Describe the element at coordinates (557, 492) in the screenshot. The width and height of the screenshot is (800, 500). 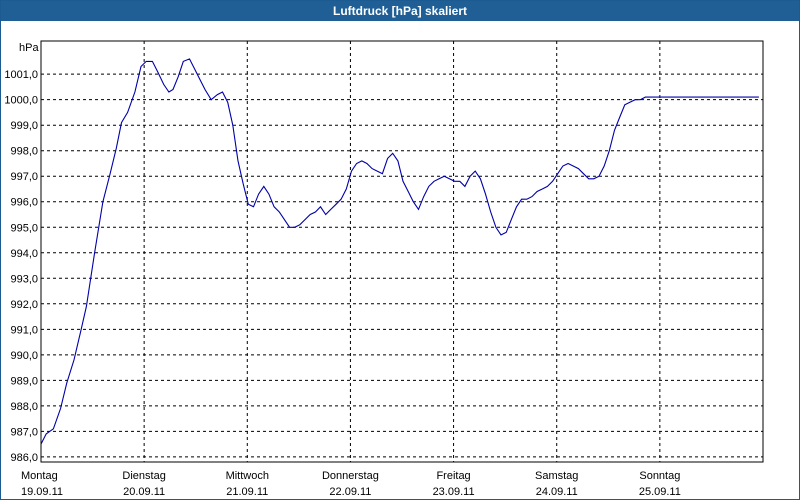
I see `x-tick-label-date: 24.09.11` at that location.